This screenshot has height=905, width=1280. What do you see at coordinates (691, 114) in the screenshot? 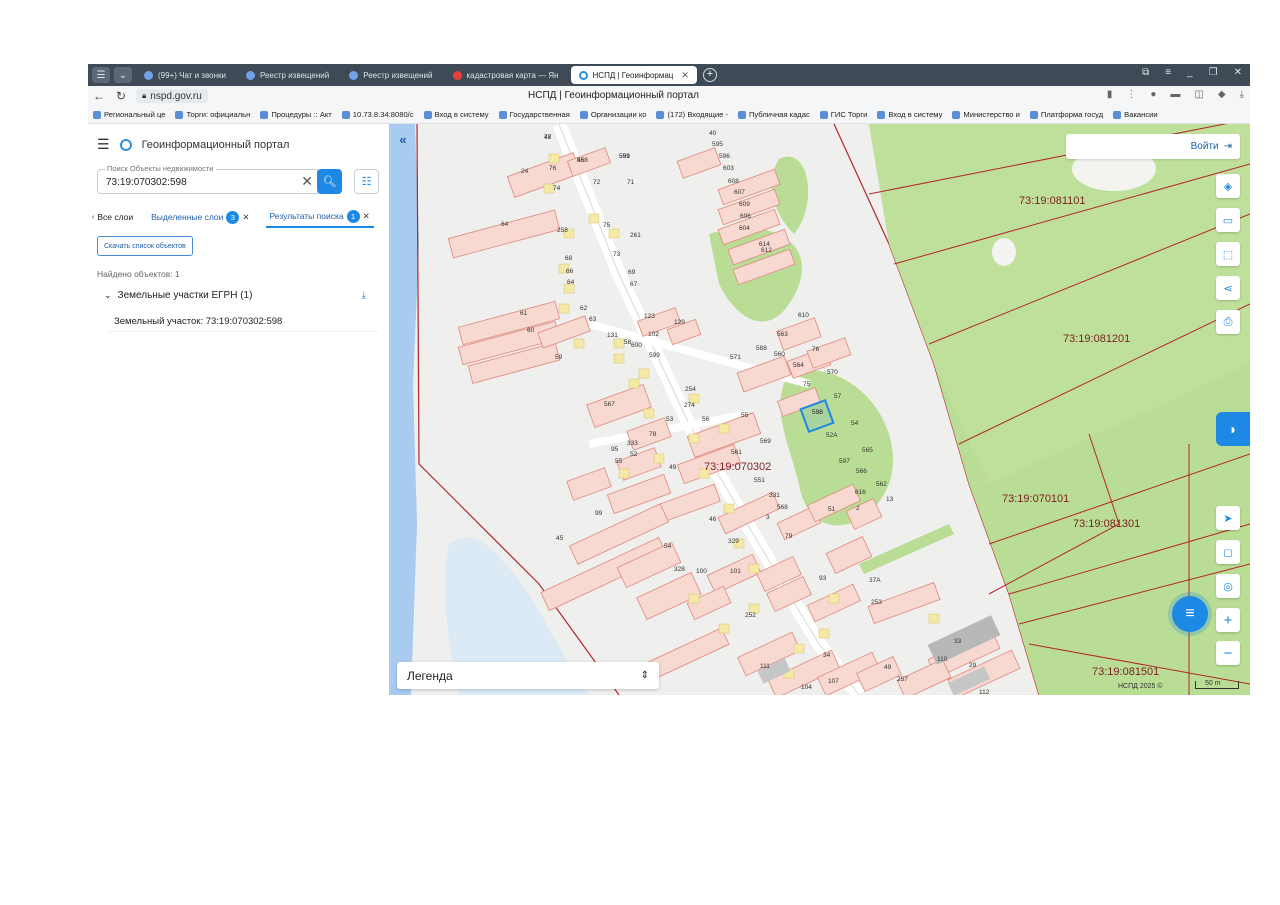
I see `bookmark-item: (172) Входящие -` at bounding box center [691, 114].